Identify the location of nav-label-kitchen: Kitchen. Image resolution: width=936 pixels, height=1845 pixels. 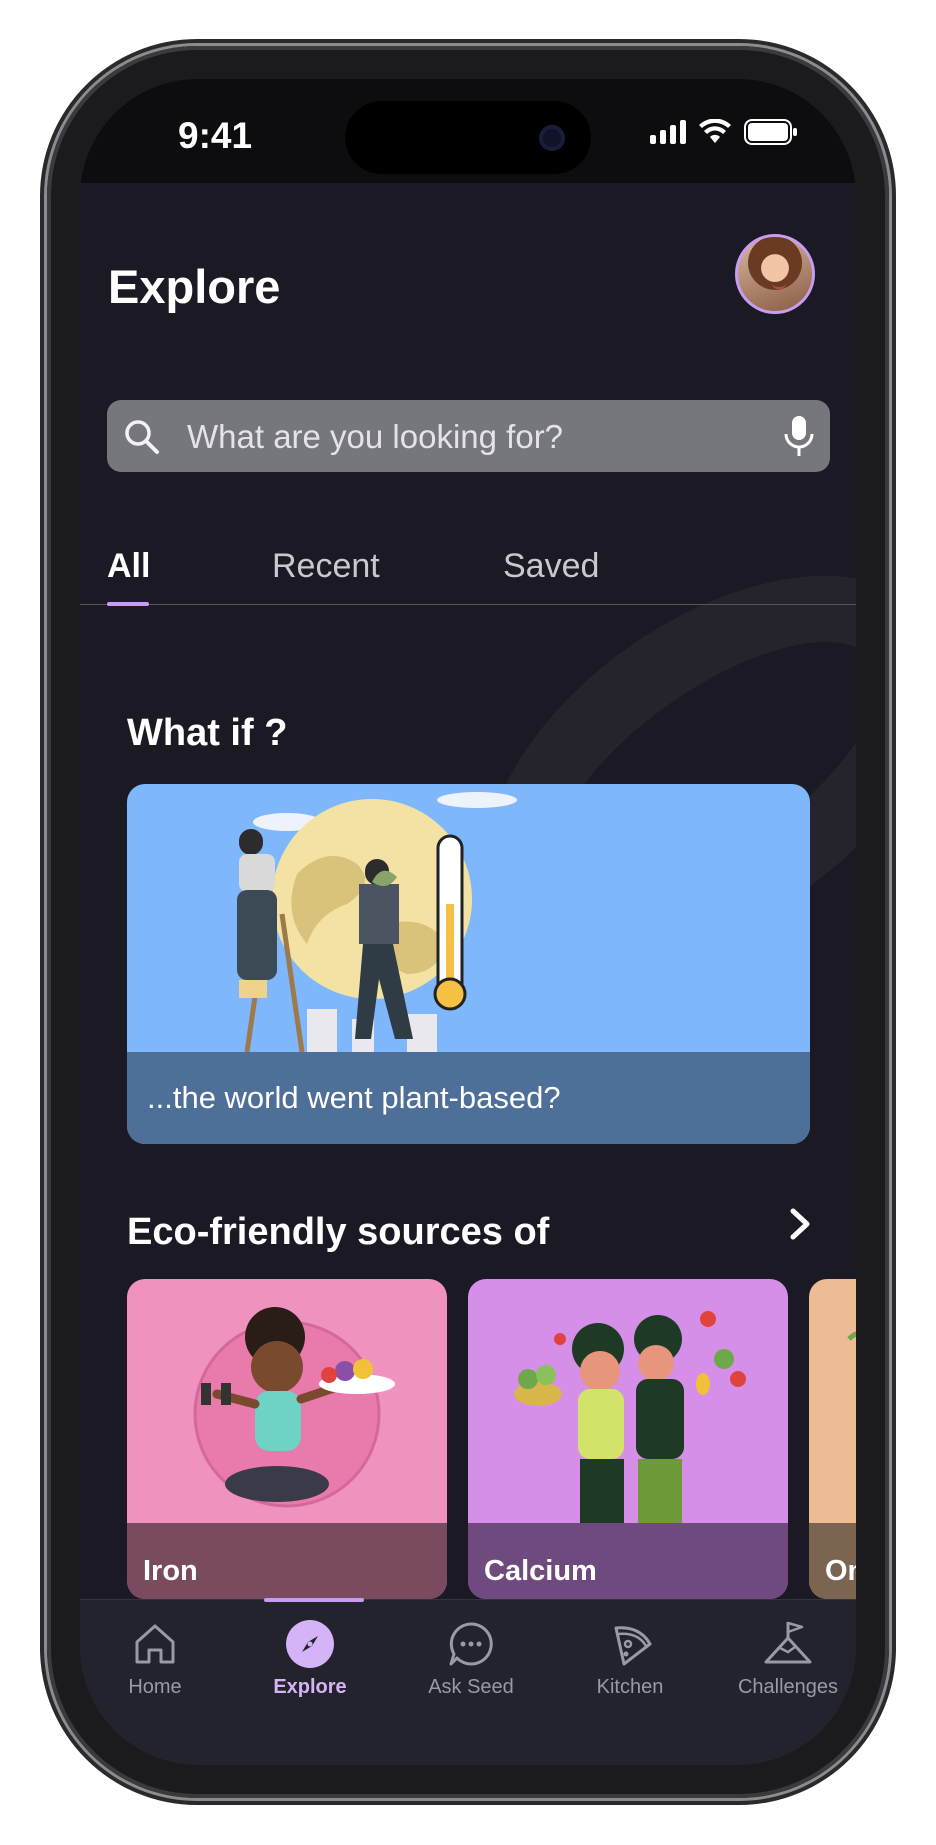
(630, 1687).